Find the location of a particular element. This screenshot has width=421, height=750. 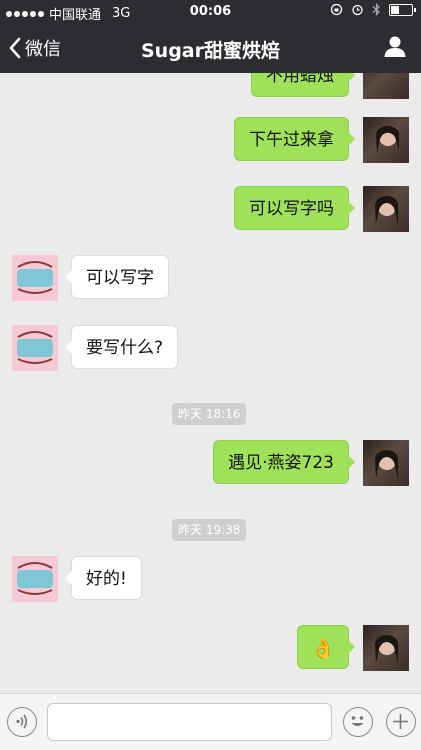

smiley-icon is located at coordinates (357, 721).